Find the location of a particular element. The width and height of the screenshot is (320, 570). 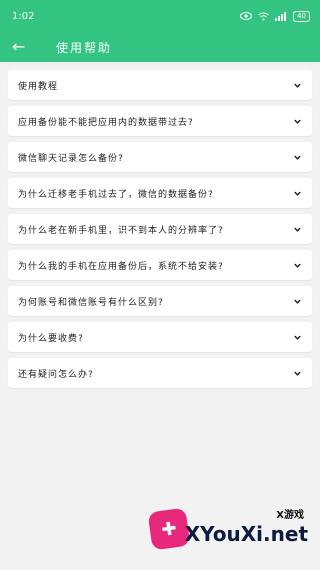

faq-item: 为什么老在新手机里，识不到本人的分辨率了? is located at coordinates (160, 229).